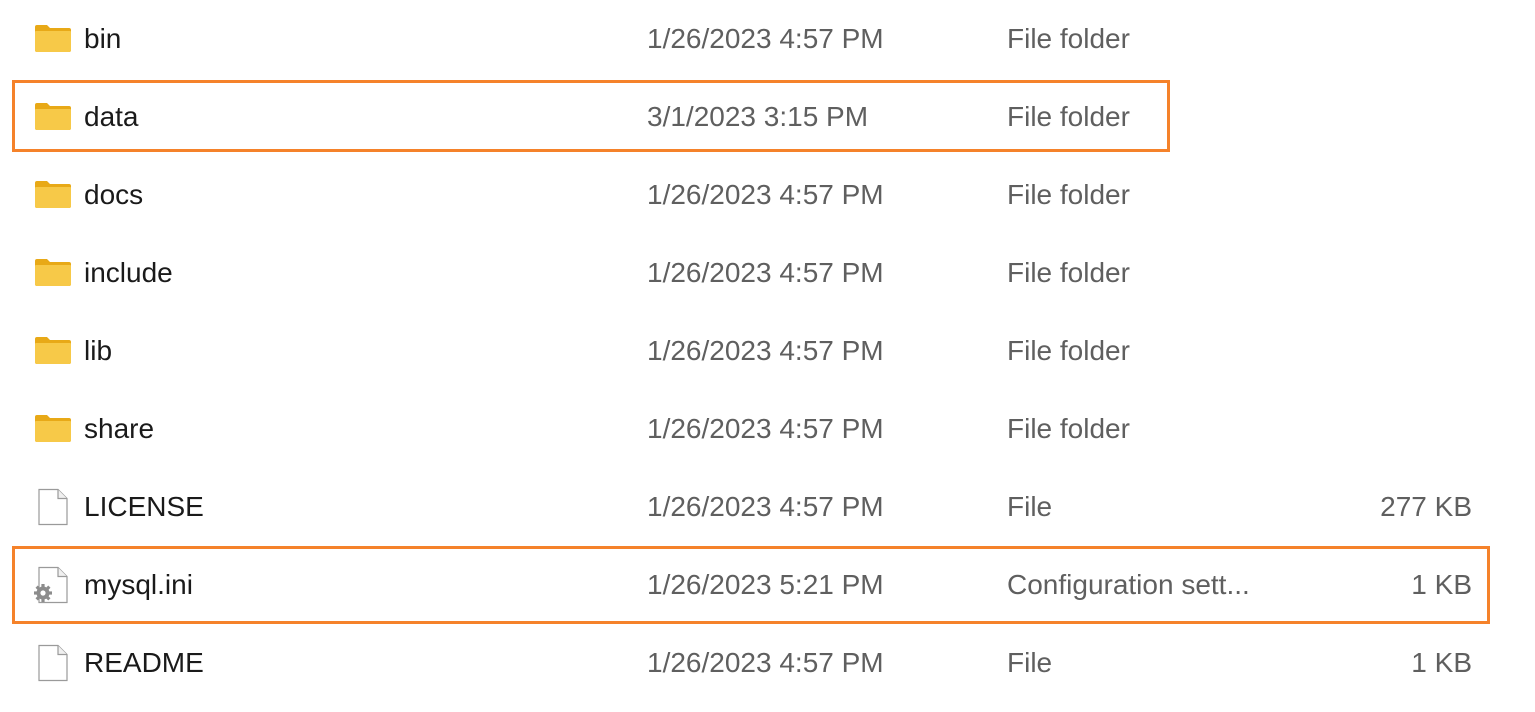 This screenshot has height=712, width=1535. I want to click on file-row-docs: docs 1/26/2023 4:57 PM File folder, so click(767, 195).